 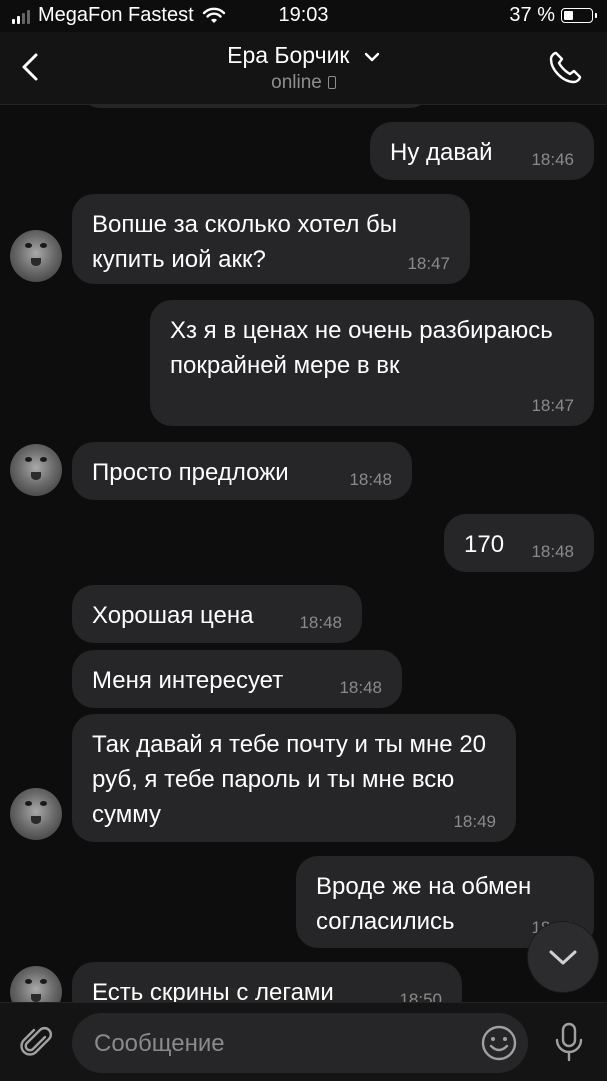 I want to click on previous-message-bubble, so click(x=255, y=106).